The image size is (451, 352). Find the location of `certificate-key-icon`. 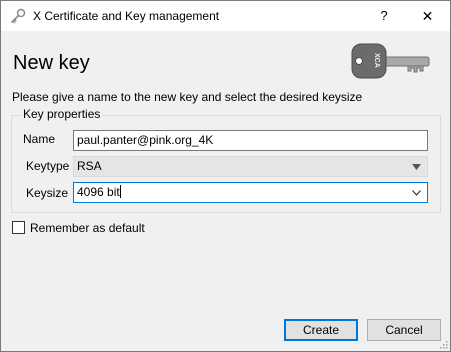

certificate-key-icon is located at coordinates (18, 16).